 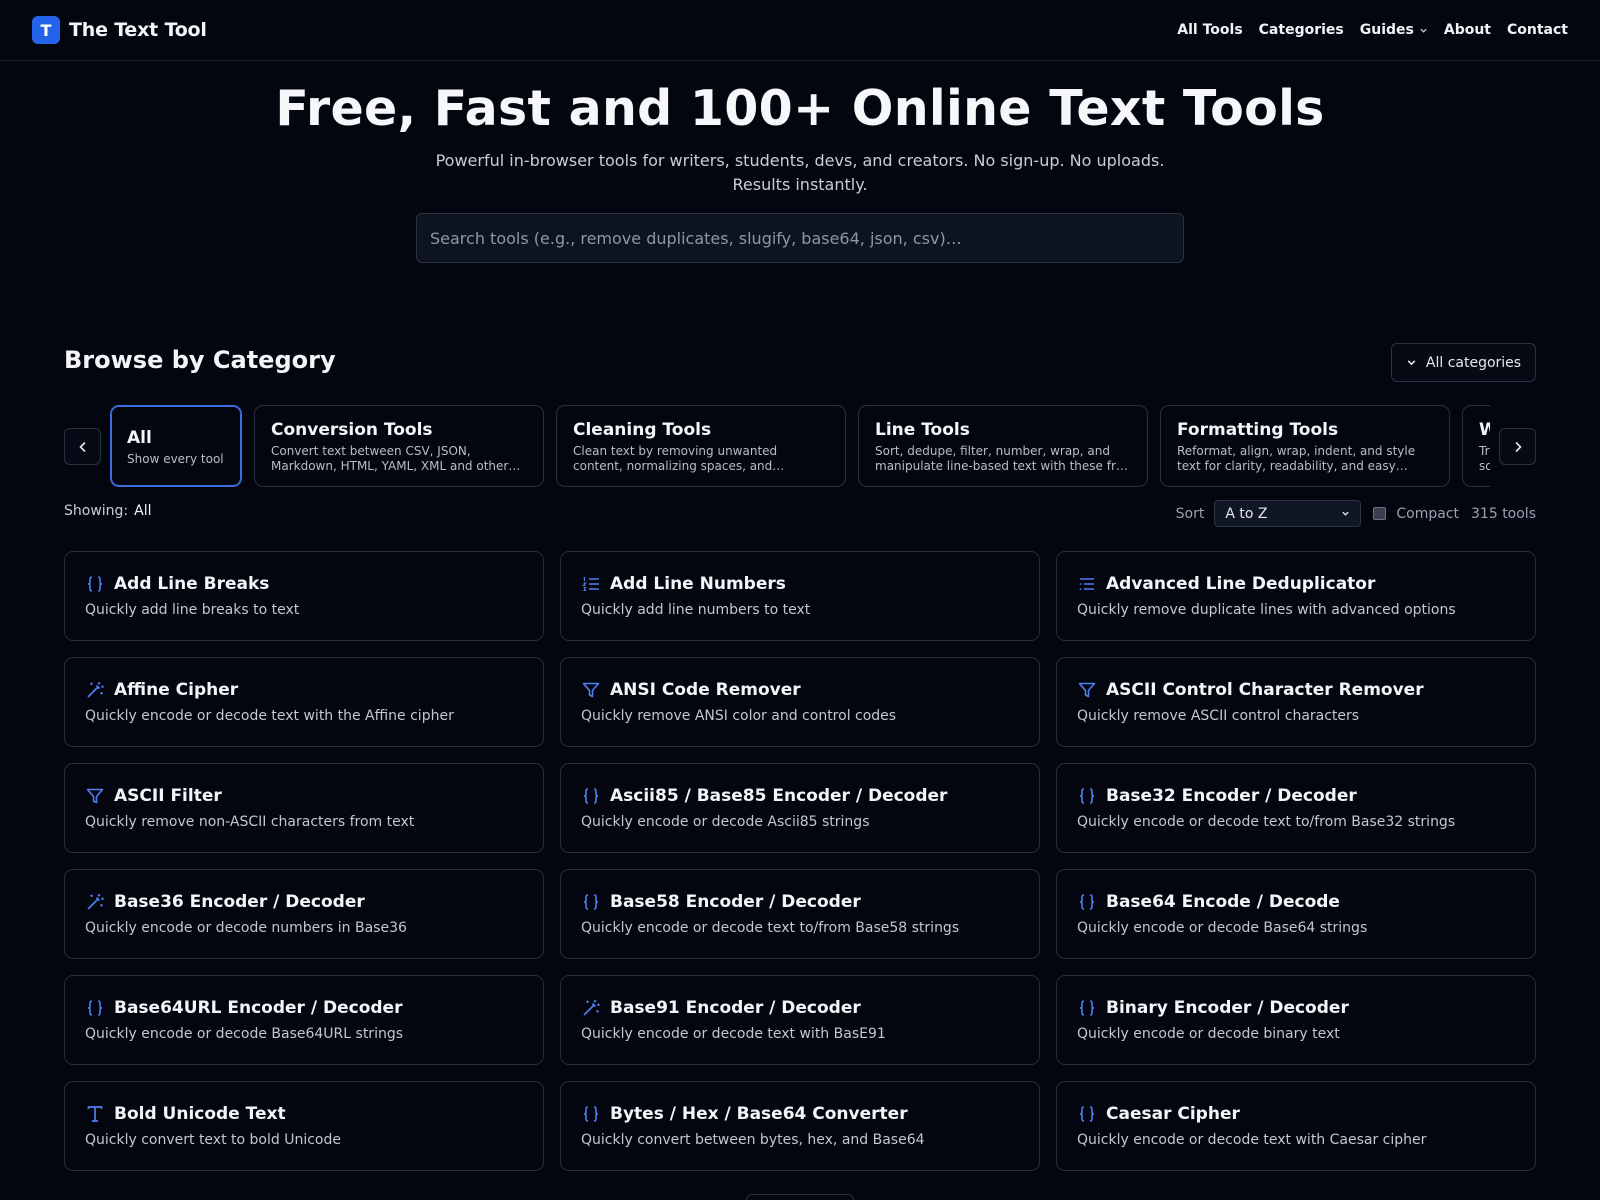 What do you see at coordinates (200, 360) in the screenshot?
I see `browse-title: Browse by Category` at bounding box center [200, 360].